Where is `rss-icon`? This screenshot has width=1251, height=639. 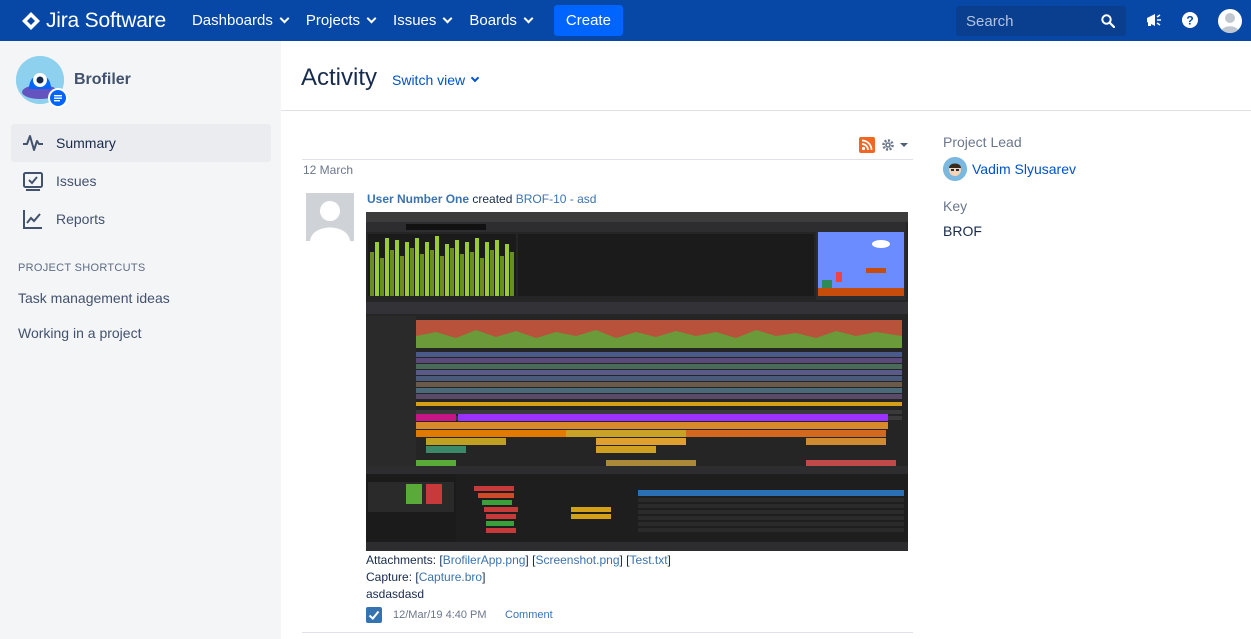 rss-icon is located at coordinates (867, 145).